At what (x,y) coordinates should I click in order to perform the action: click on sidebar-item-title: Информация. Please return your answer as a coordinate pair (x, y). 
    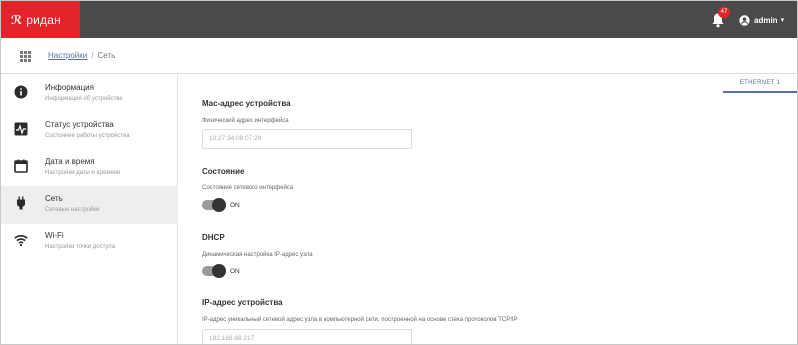
    Looking at the image, I should click on (69, 87).